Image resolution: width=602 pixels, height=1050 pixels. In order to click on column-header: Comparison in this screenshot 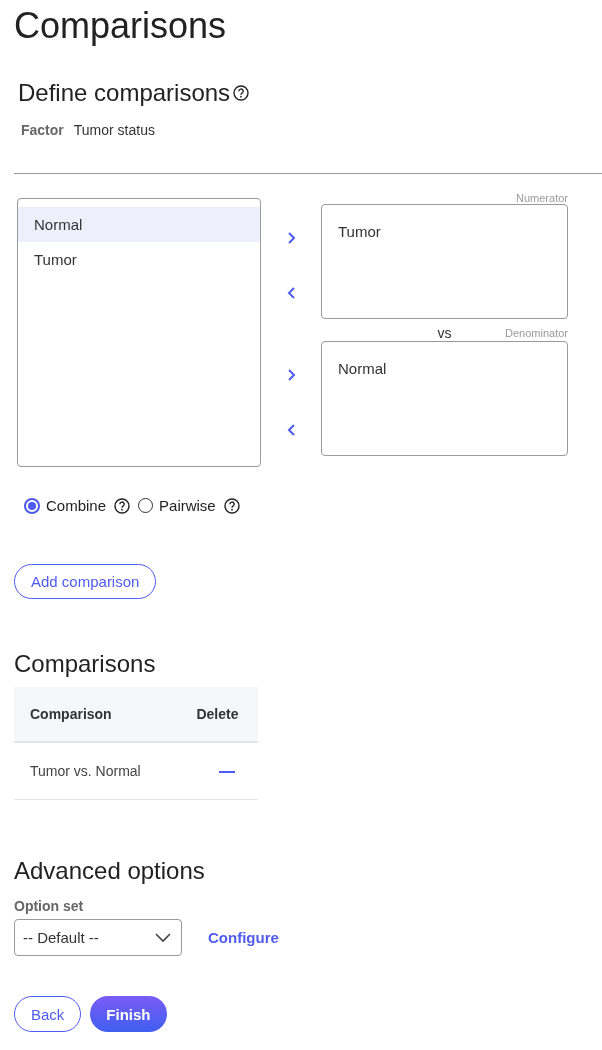, I will do `click(105, 714)`.